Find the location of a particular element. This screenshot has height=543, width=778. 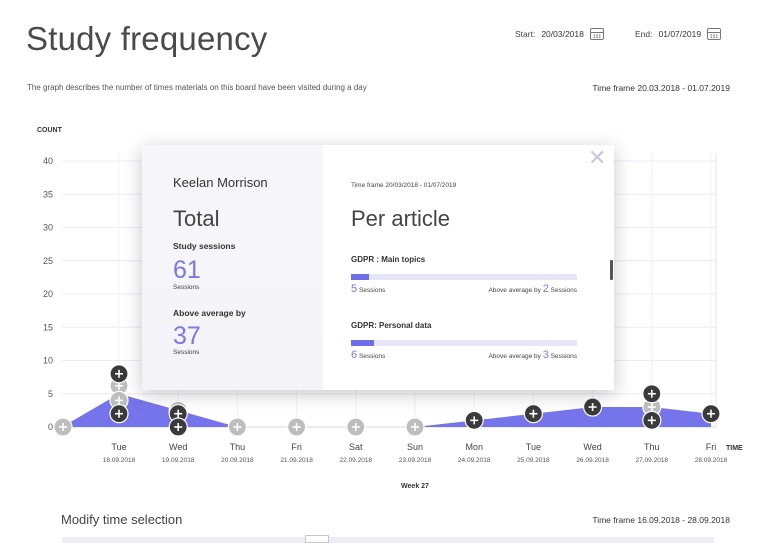

above-average-value: 37 is located at coordinates (187, 336).